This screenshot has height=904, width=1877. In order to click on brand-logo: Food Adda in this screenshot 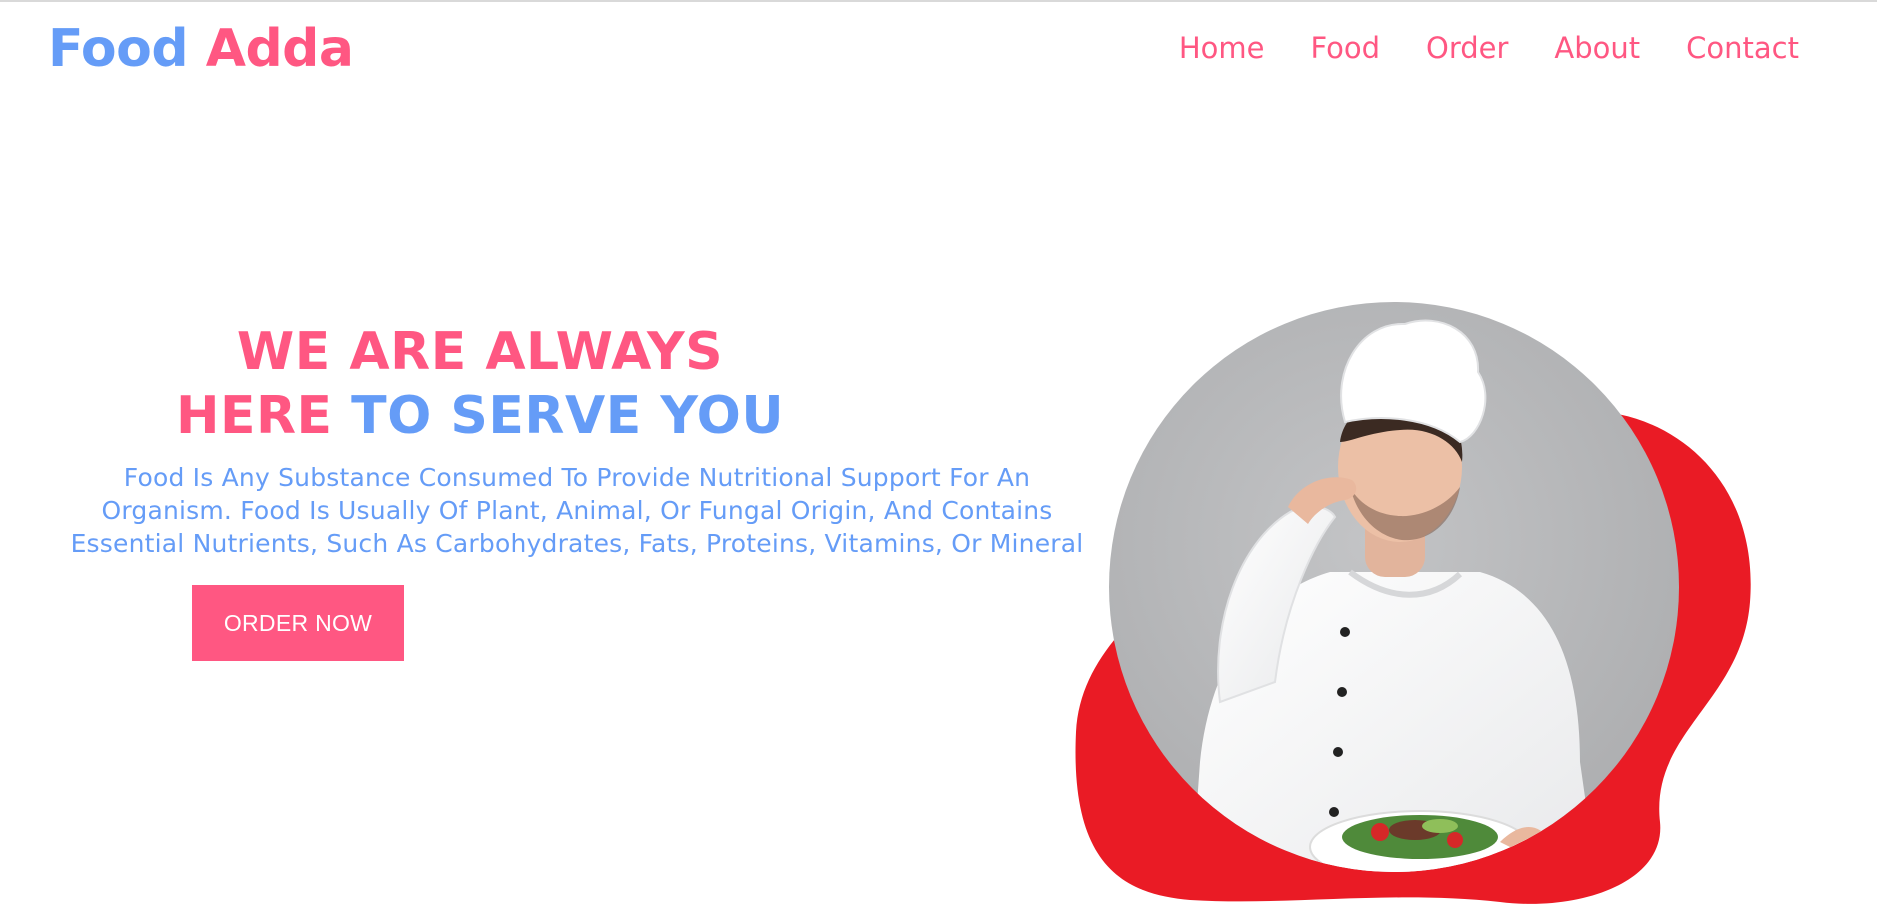, I will do `click(201, 49)`.